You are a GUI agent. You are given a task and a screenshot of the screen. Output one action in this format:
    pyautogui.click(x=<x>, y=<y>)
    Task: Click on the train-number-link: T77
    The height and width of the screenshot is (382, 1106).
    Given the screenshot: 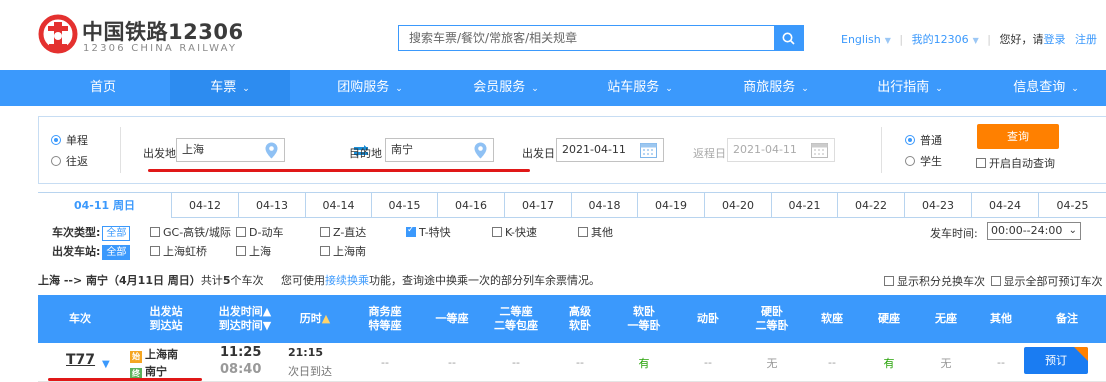 What is the action you would take?
    pyautogui.click(x=80, y=360)
    